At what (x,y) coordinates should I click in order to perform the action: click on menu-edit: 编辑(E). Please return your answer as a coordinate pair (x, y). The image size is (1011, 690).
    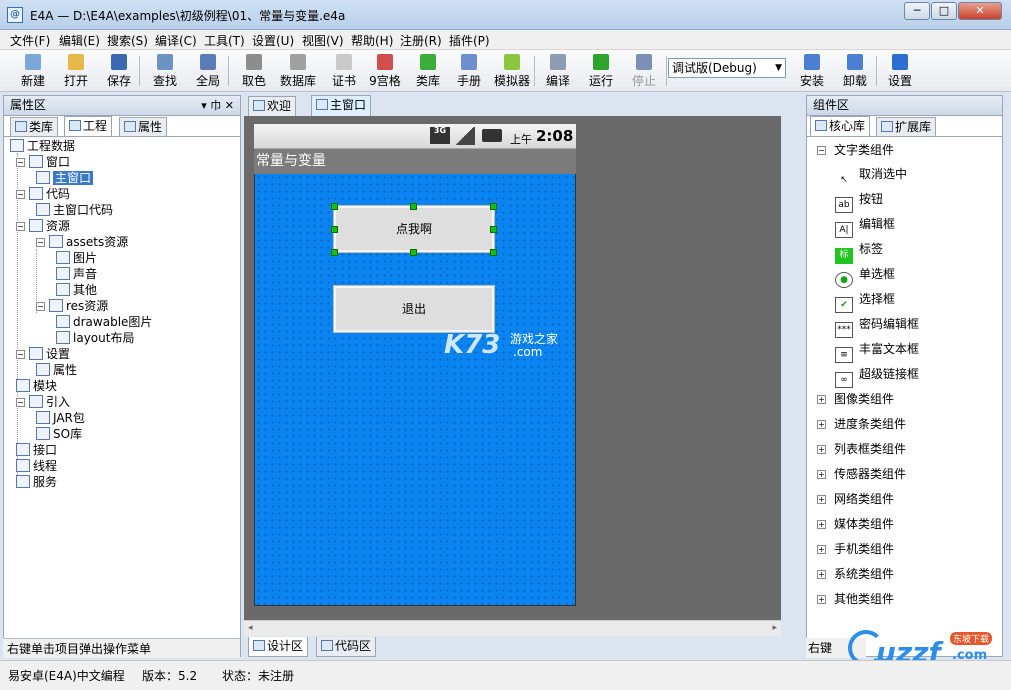
    Looking at the image, I should click on (79, 40).